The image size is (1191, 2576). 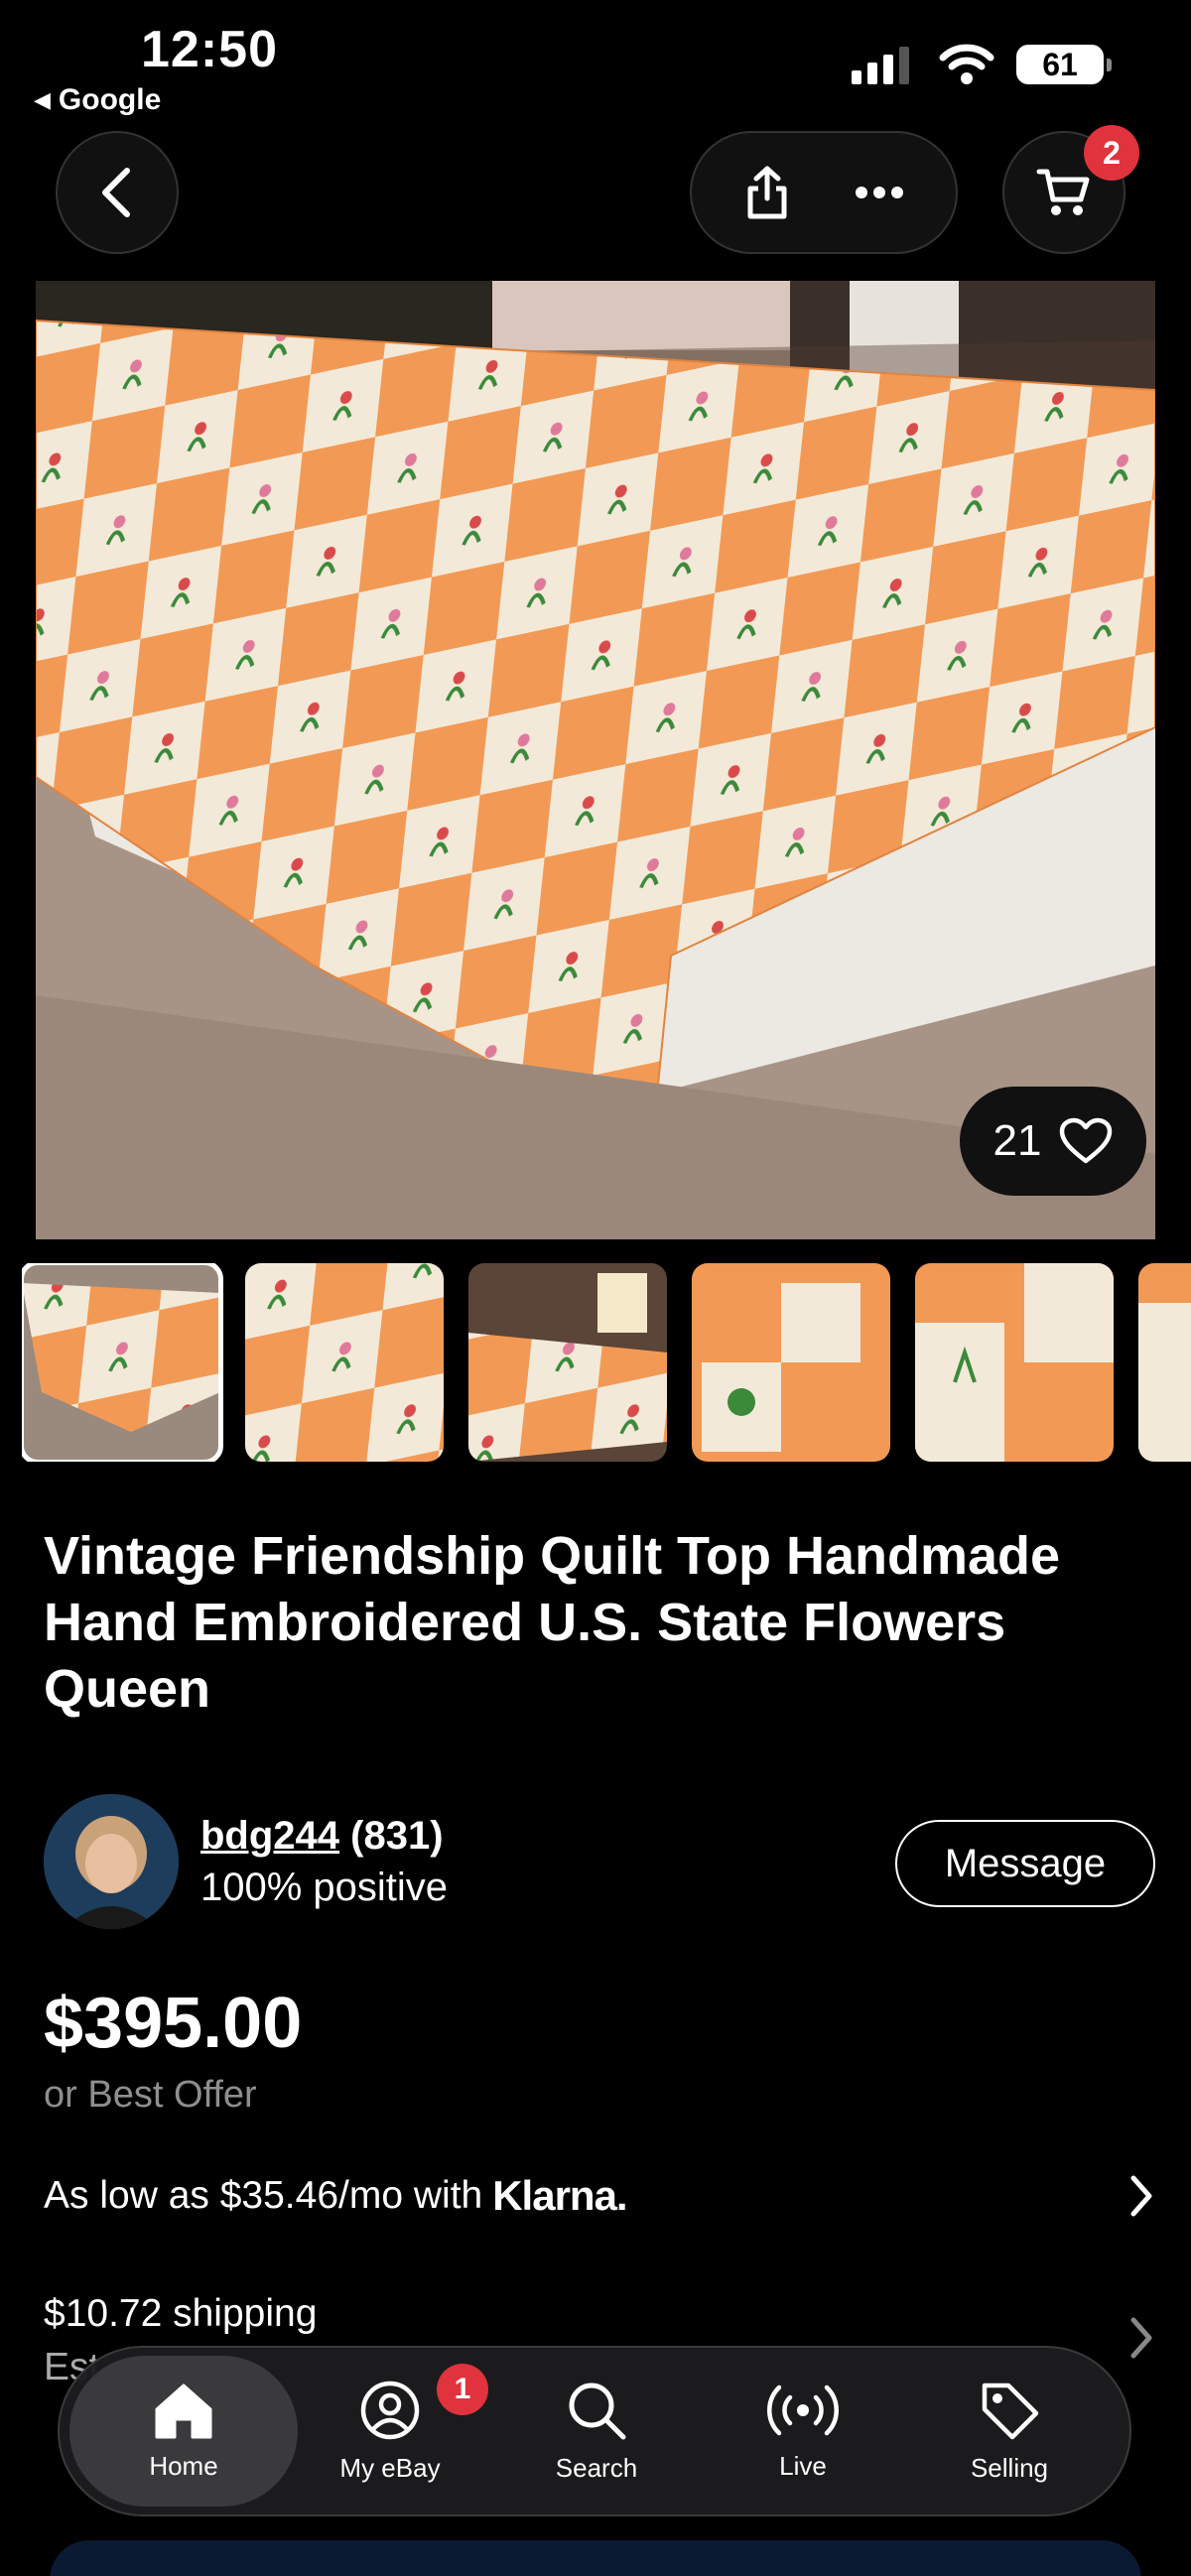 I want to click on cart-count-badge: 2, so click(x=1111, y=153).